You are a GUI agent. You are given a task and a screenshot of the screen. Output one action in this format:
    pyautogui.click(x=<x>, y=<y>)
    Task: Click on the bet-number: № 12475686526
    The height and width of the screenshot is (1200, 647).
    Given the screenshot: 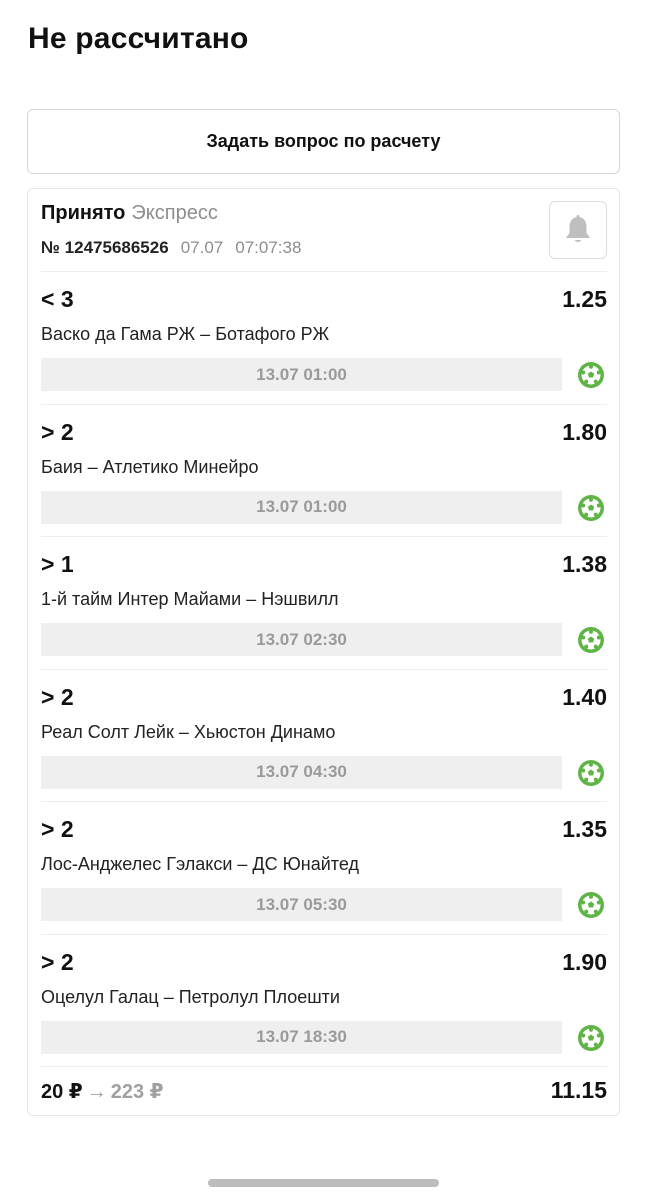 What is the action you would take?
    pyautogui.click(x=105, y=247)
    